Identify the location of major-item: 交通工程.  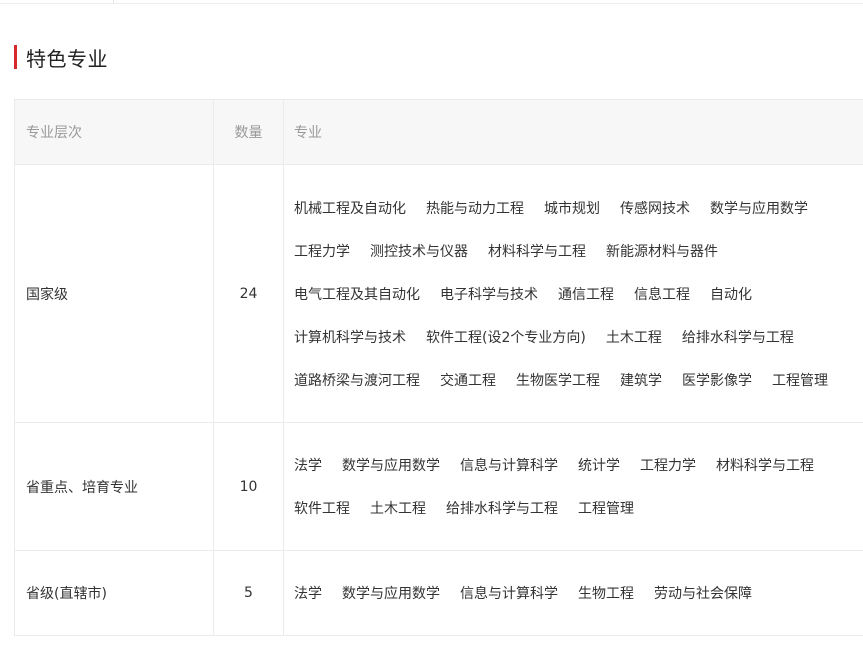
(468, 380).